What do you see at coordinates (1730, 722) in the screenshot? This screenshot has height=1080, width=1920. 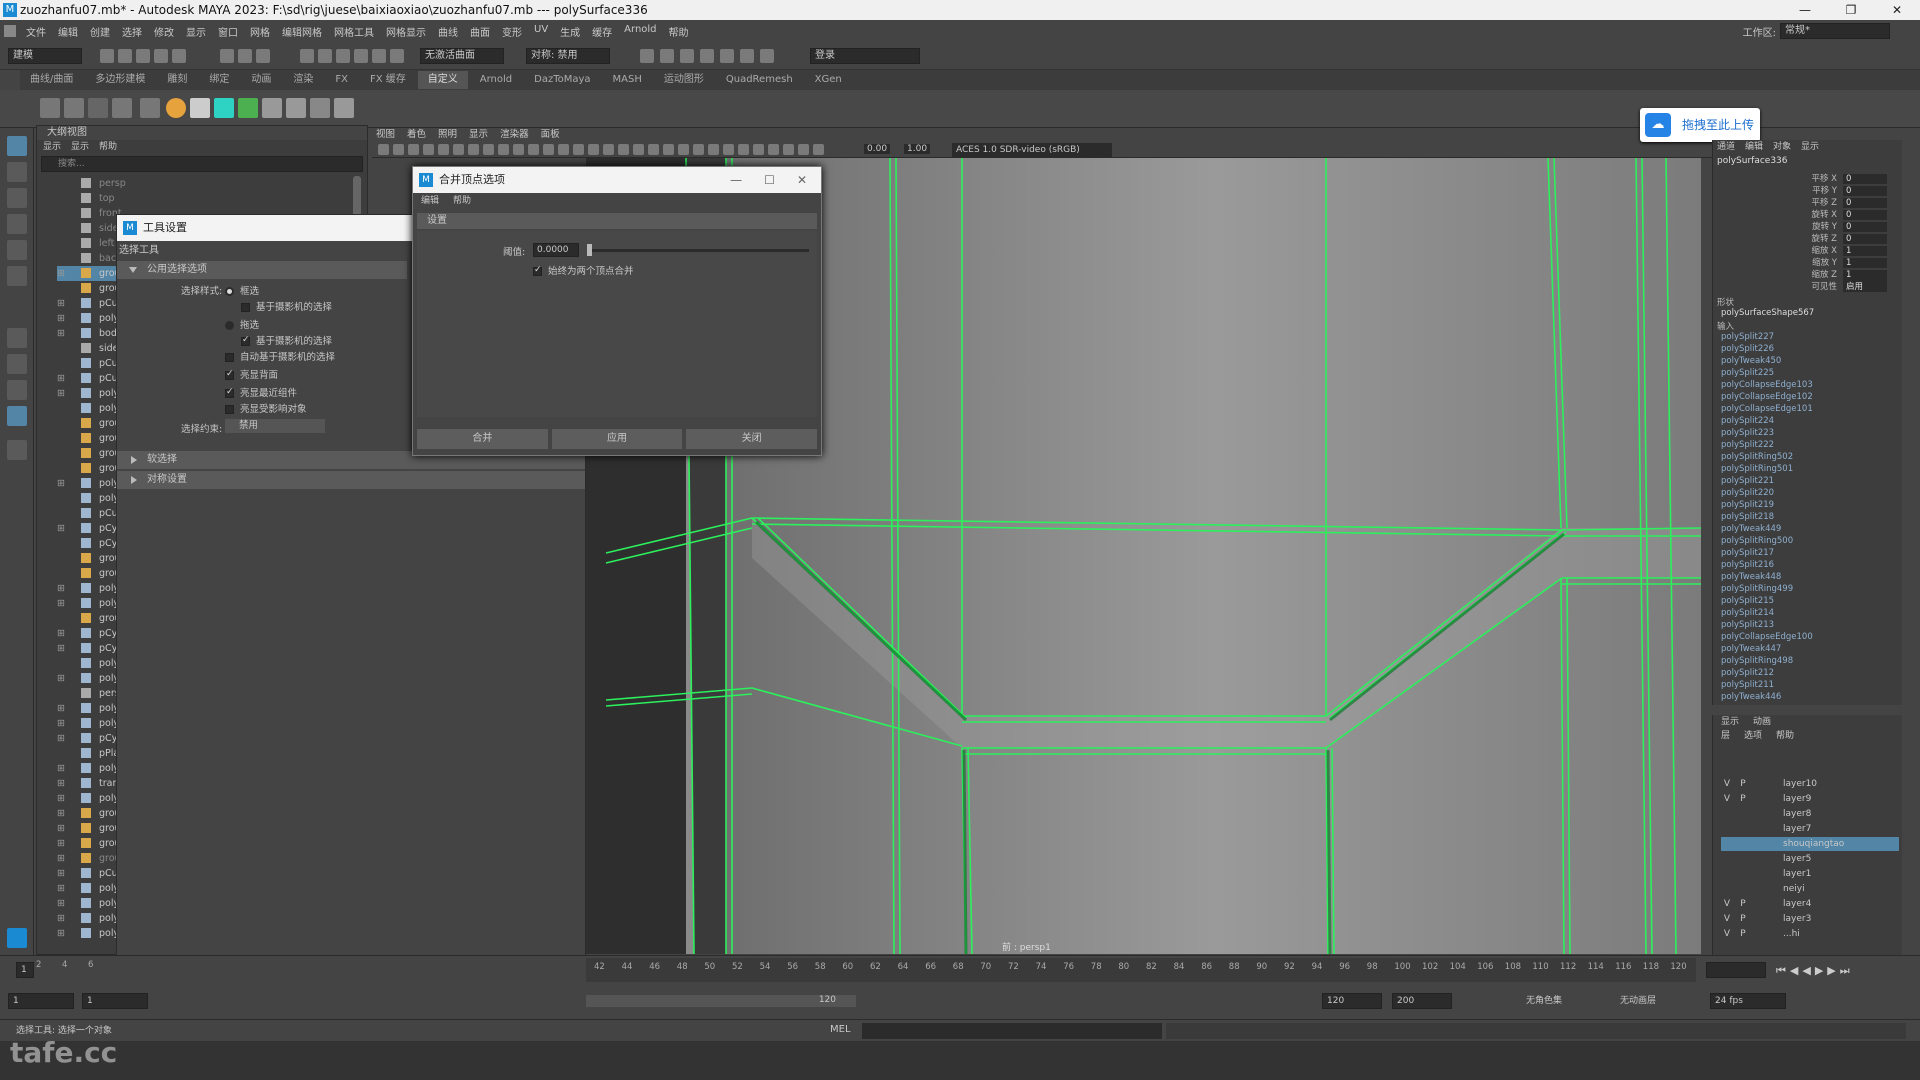 I see `tab-display-layers: 显示` at bounding box center [1730, 722].